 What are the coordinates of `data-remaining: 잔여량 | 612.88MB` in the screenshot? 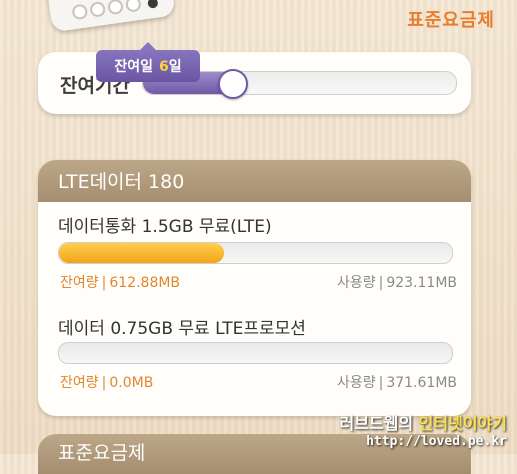 It's located at (120, 283).